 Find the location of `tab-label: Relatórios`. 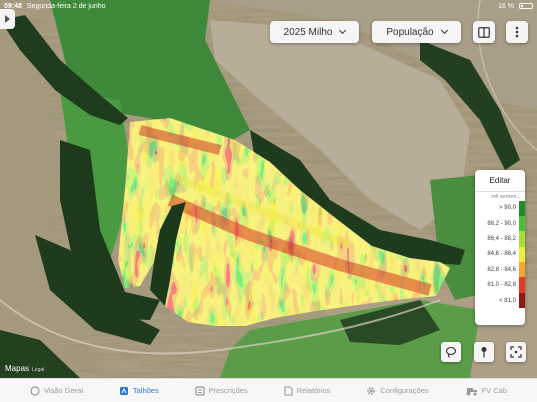

tab-label: Relatórios is located at coordinates (313, 390).